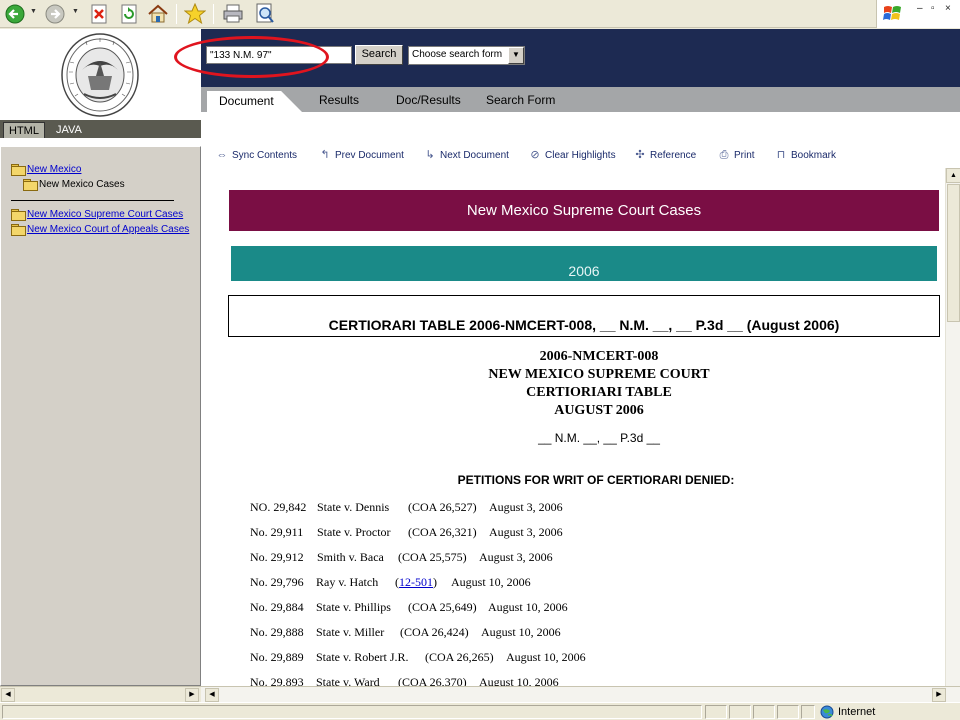  I want to click on status-bar: Internet, so click(480, 711).